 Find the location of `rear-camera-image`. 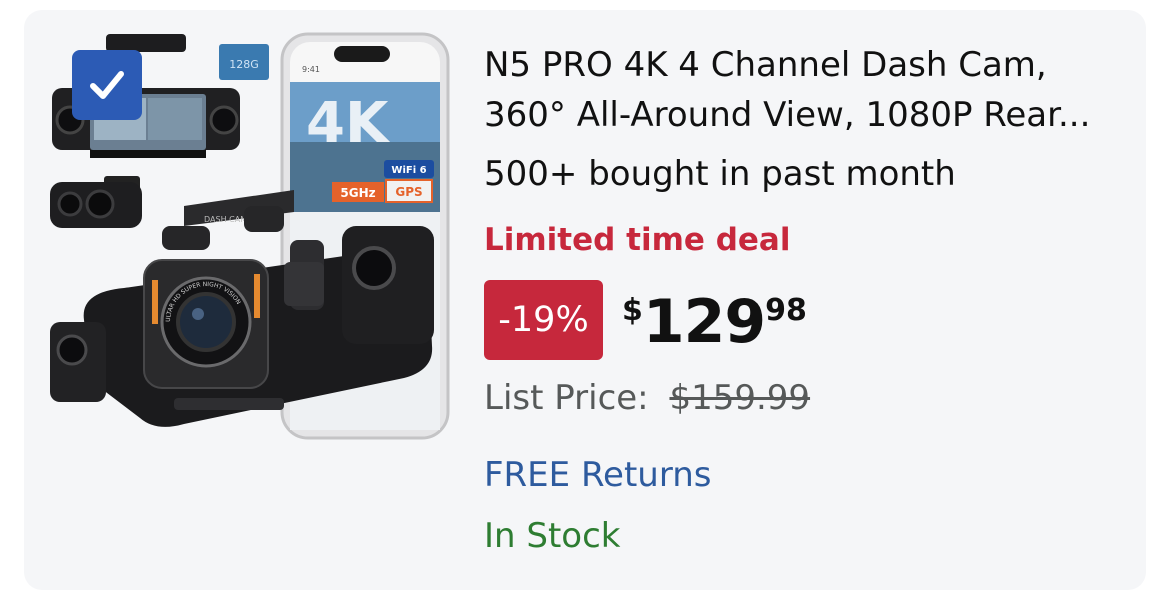

rear-camera-image is located at coordinates (96, 202).